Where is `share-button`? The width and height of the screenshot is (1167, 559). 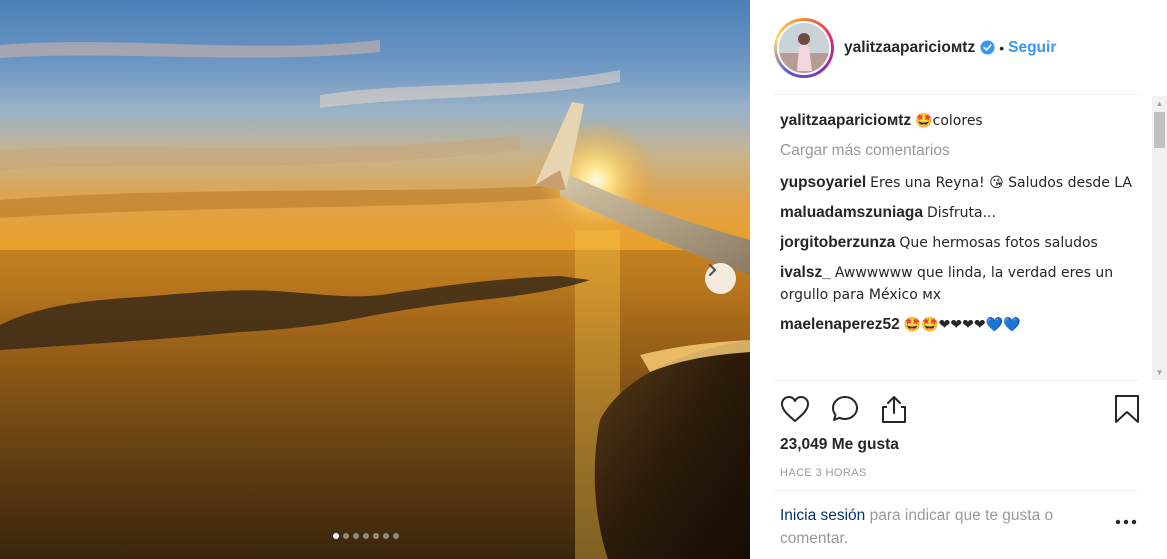 share-button is located at coordinates (894, 409).